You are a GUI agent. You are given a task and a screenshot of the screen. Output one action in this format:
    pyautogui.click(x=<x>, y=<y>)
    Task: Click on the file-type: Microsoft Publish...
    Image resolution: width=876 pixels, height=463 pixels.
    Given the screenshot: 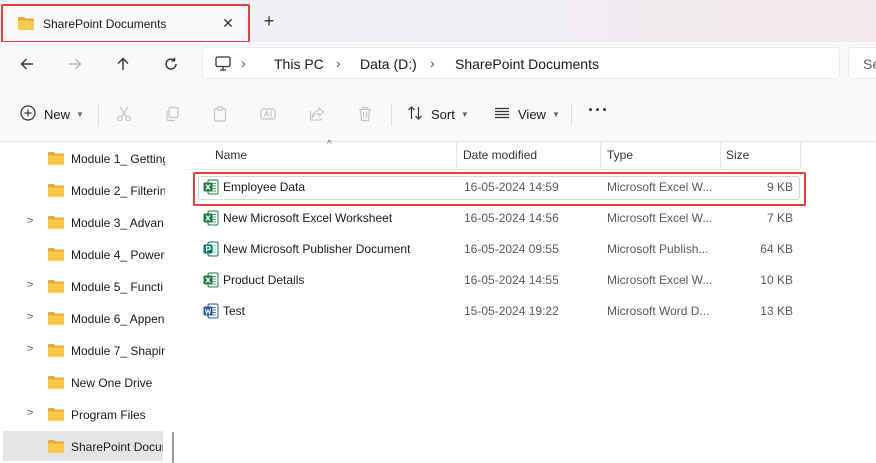 What is the action you would take?
    pyautogui.click(x=658, y=249)
    